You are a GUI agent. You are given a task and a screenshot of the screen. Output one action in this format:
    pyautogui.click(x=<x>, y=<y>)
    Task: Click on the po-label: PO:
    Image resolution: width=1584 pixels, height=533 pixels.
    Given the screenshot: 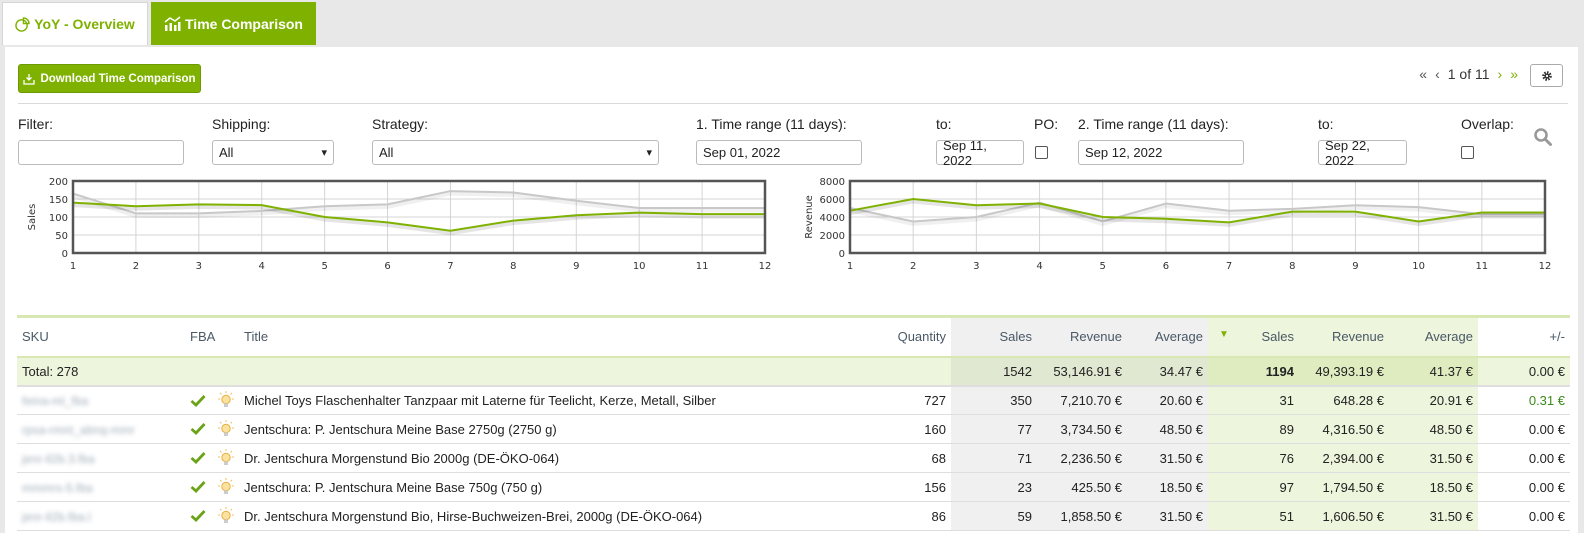 What is the action you would take?
    pyautogui.click(x=1046, y=124)
    